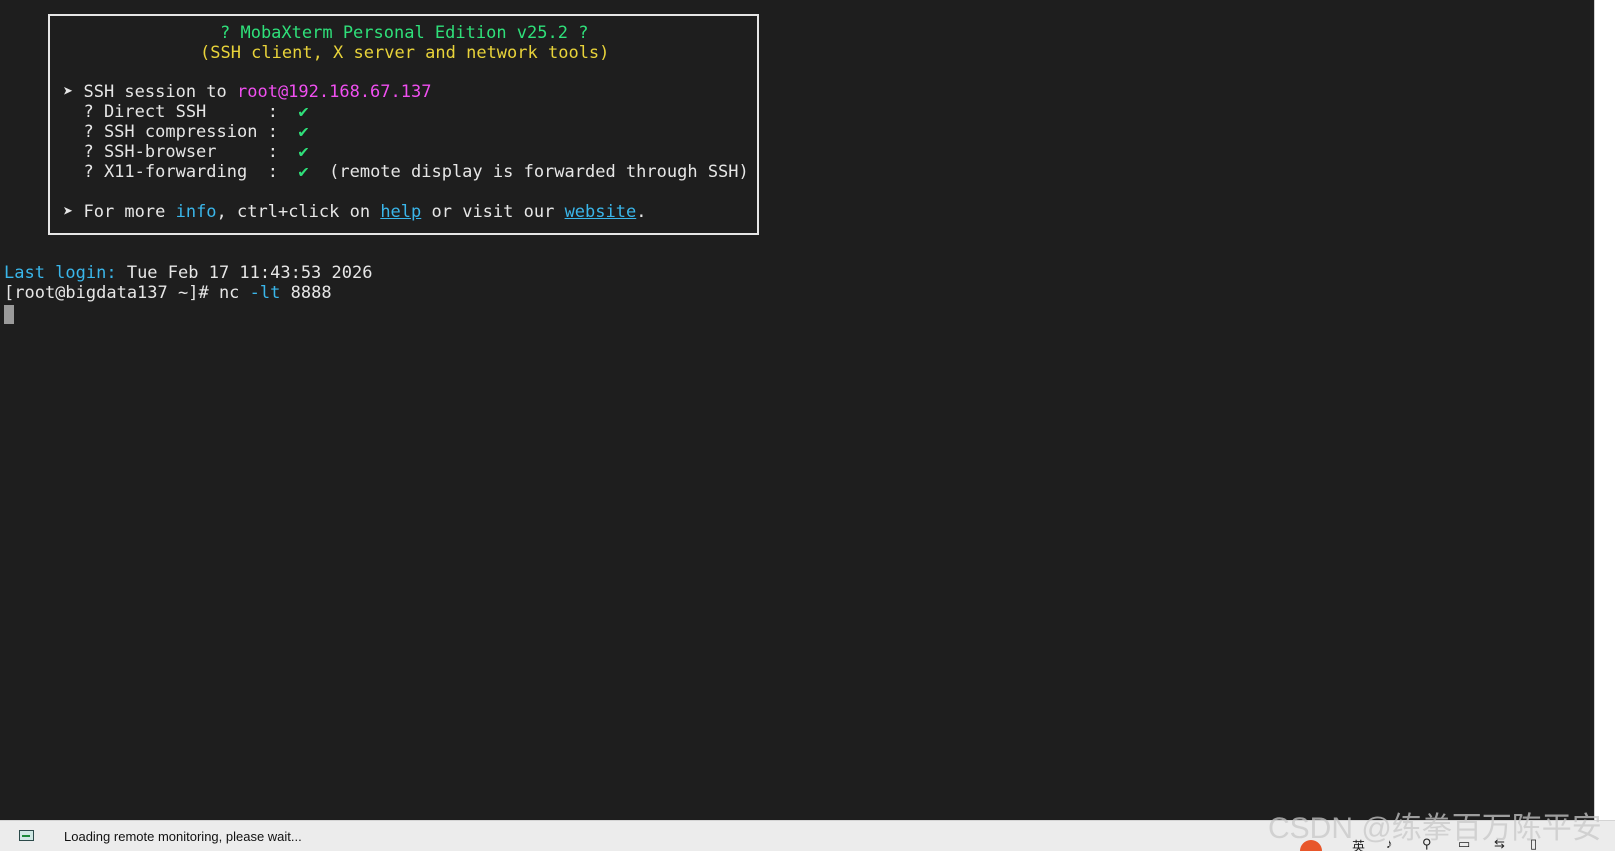 The image size is (1615, 851). What do you see at coordinates (1311, 845) in the screenshot?
I see `csdn-logo-icon` at bounding box center [1311, 845].